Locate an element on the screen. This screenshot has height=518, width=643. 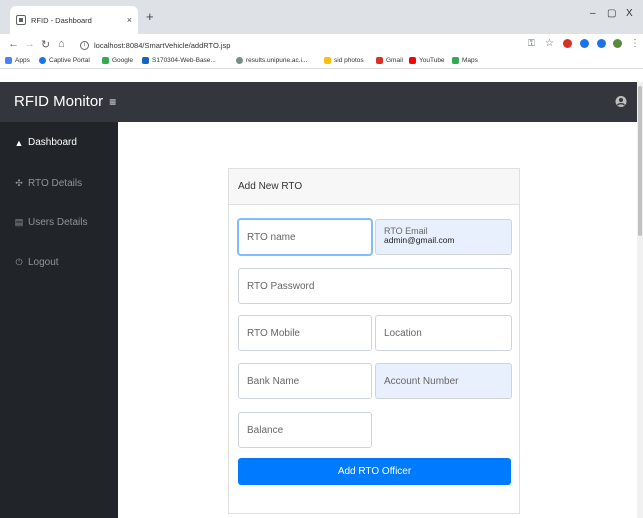
close-window-button: X is located at coordinates (629, 13).